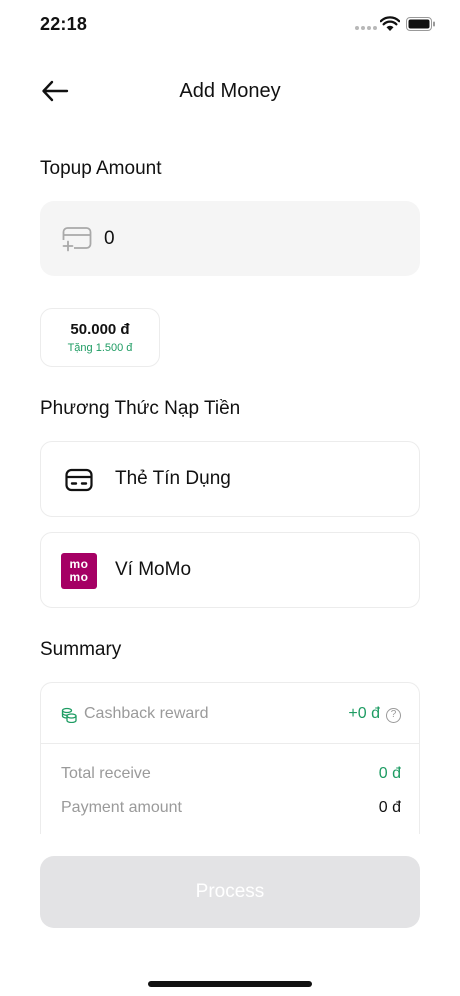 The height and width of the screenshot is (996, 460). I want to click on home-indicator, so click(230, 984).